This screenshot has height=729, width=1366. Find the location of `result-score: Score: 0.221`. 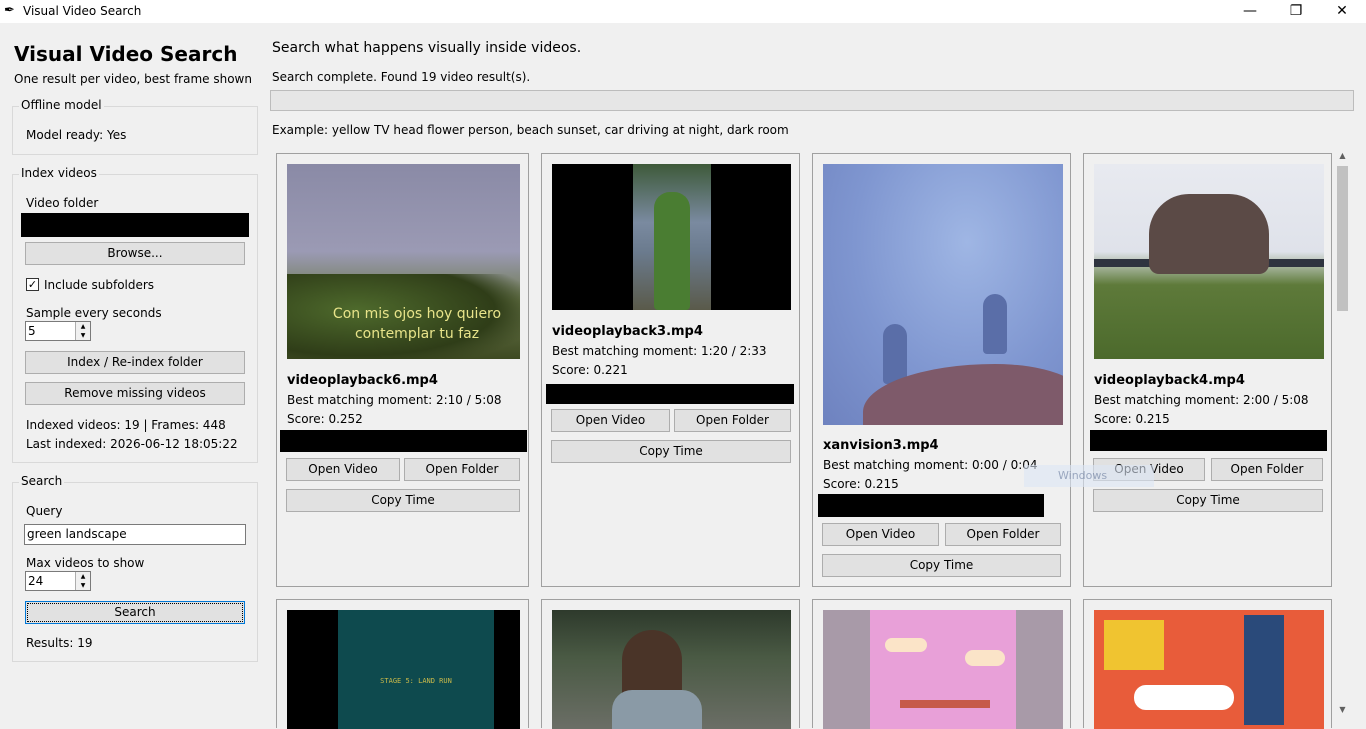

result-score: Score: 0.221 is located at coordinates (590, 370).